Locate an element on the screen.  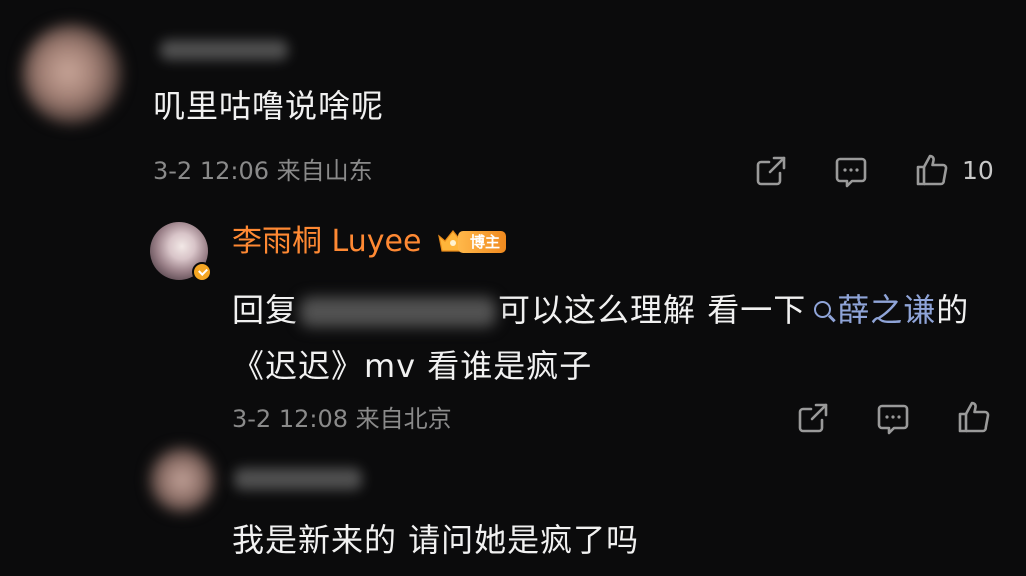
reply-text-part: 可以这么理解 看一下 is located at coordinates (652, 310).